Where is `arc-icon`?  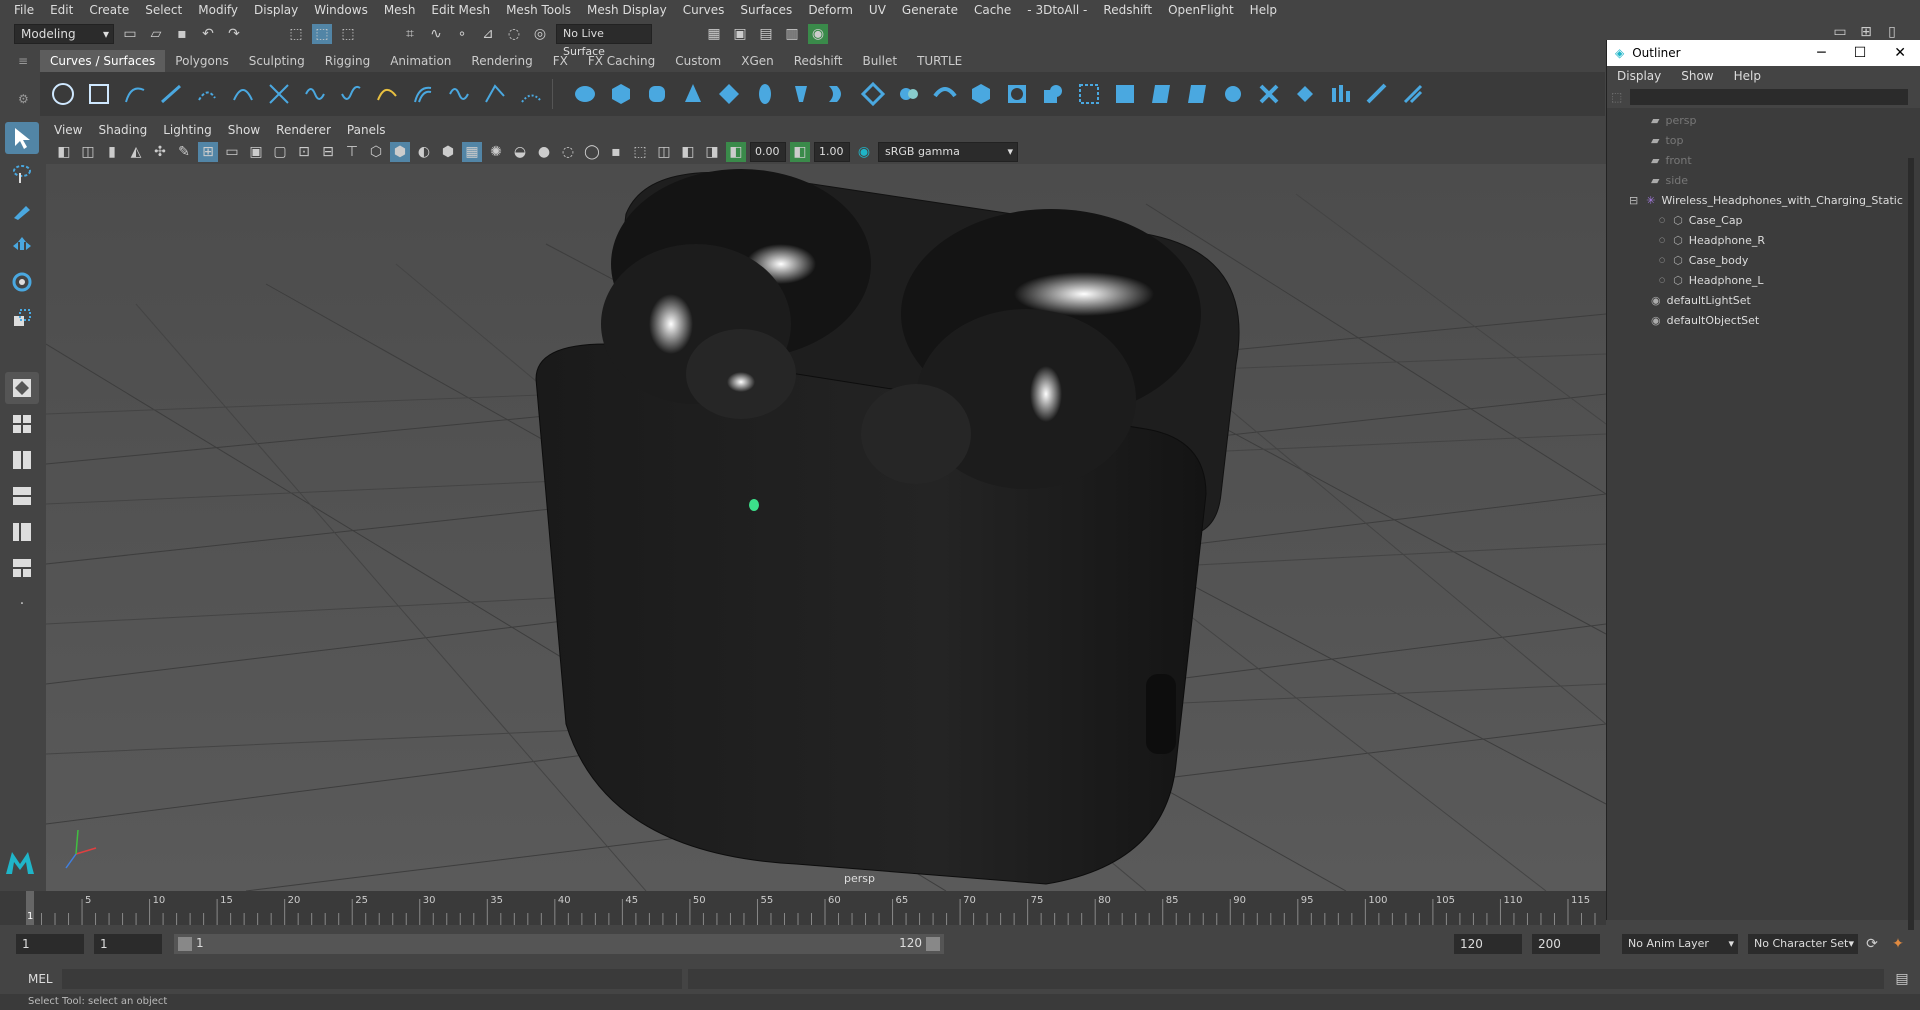
arc-icon is located at coordinates (243, 94).